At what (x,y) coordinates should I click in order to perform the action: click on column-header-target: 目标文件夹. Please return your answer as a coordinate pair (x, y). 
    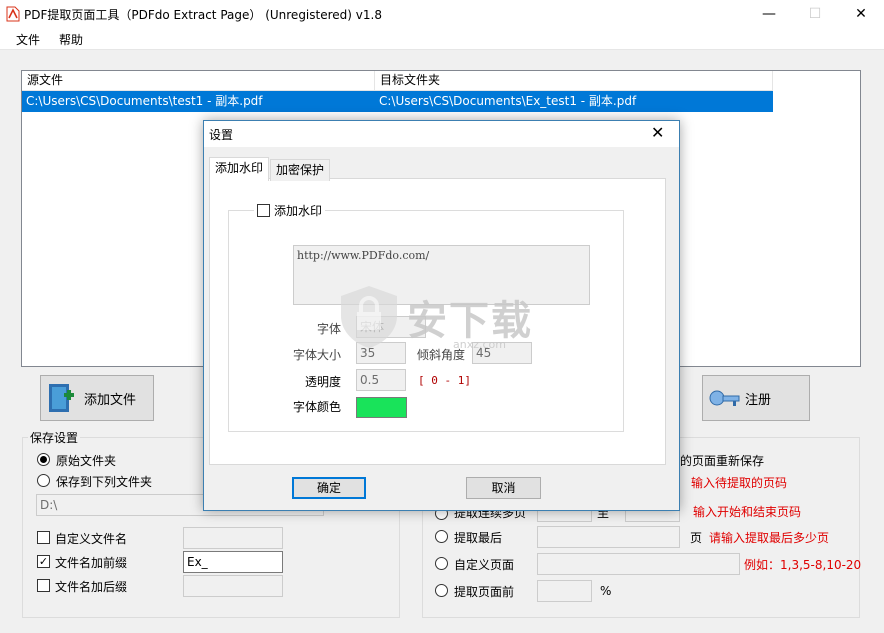
    Looking at the image, I should click on (574, 81).